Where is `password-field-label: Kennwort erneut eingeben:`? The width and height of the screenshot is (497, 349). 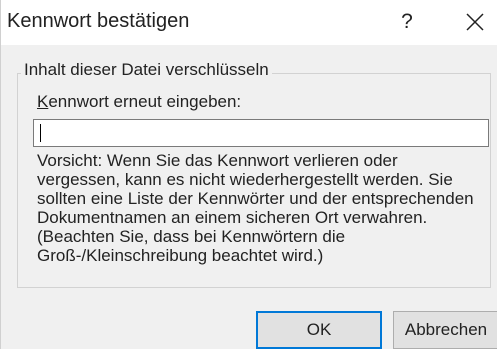
password-field-label: Kennwort erneut eingeben: is located at coordinates (139, 102).